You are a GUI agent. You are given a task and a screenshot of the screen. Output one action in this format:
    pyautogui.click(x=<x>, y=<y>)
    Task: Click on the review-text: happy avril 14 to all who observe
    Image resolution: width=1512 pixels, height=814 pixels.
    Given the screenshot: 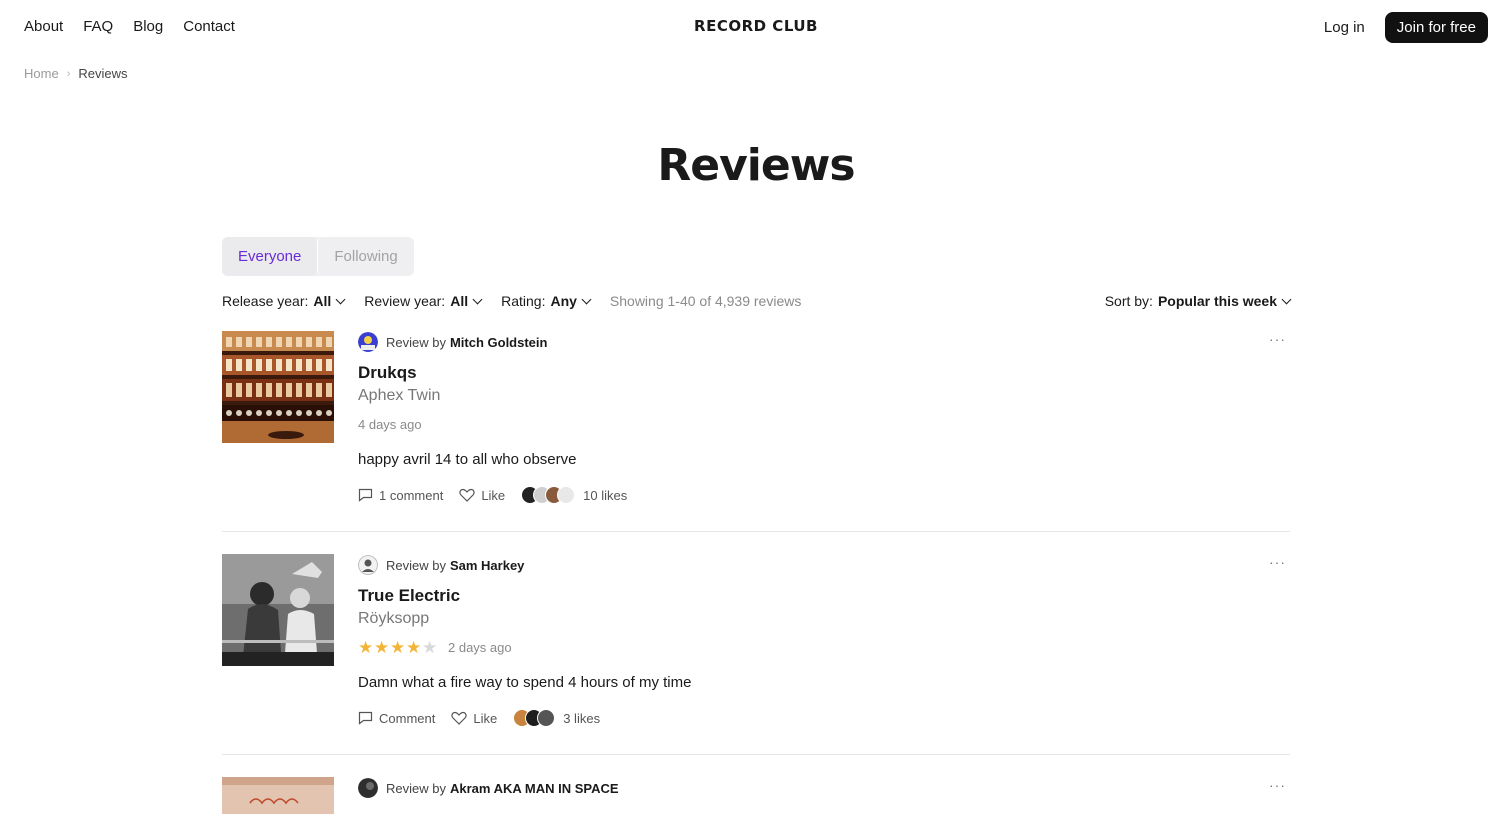 What is the action you would take?
    pyautogui.click(x=467, y=459)
    